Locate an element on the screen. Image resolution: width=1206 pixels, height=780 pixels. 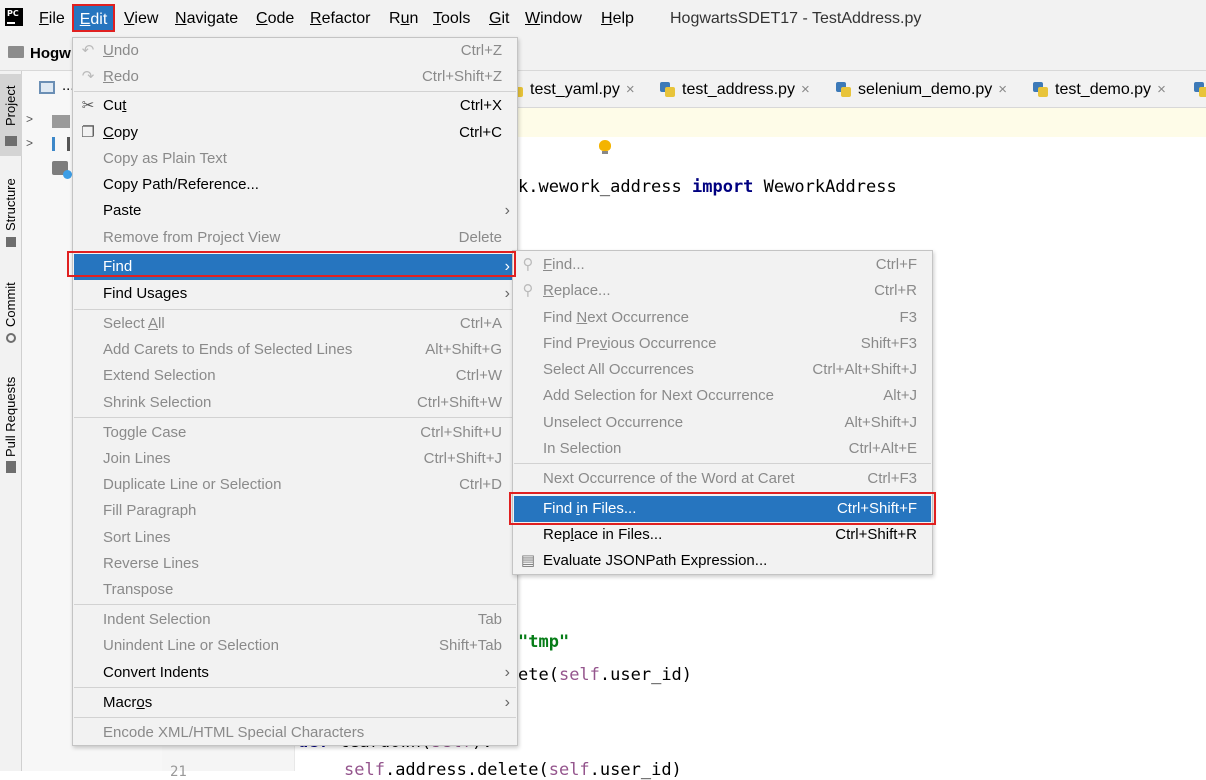
menu-run: Run is located at coordinates (403, 19).